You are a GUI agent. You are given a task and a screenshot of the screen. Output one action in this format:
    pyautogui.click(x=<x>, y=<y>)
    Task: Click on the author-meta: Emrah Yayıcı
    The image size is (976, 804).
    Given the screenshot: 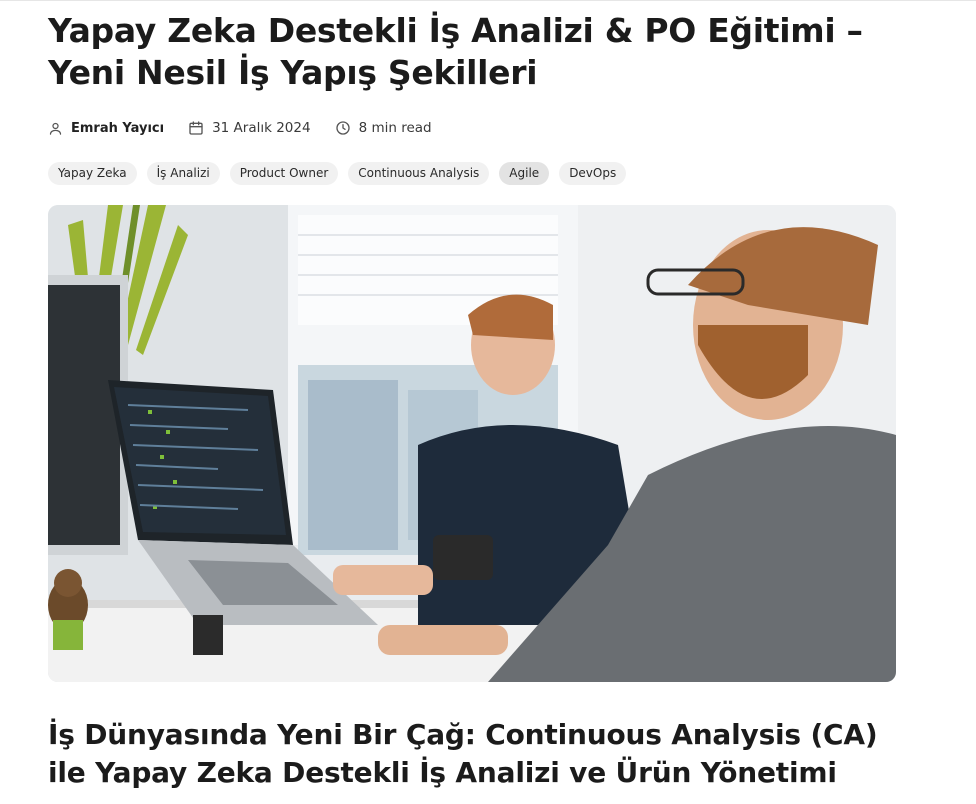 What is the action you would take?
    pyautogui.click(x=106, y=128)
    